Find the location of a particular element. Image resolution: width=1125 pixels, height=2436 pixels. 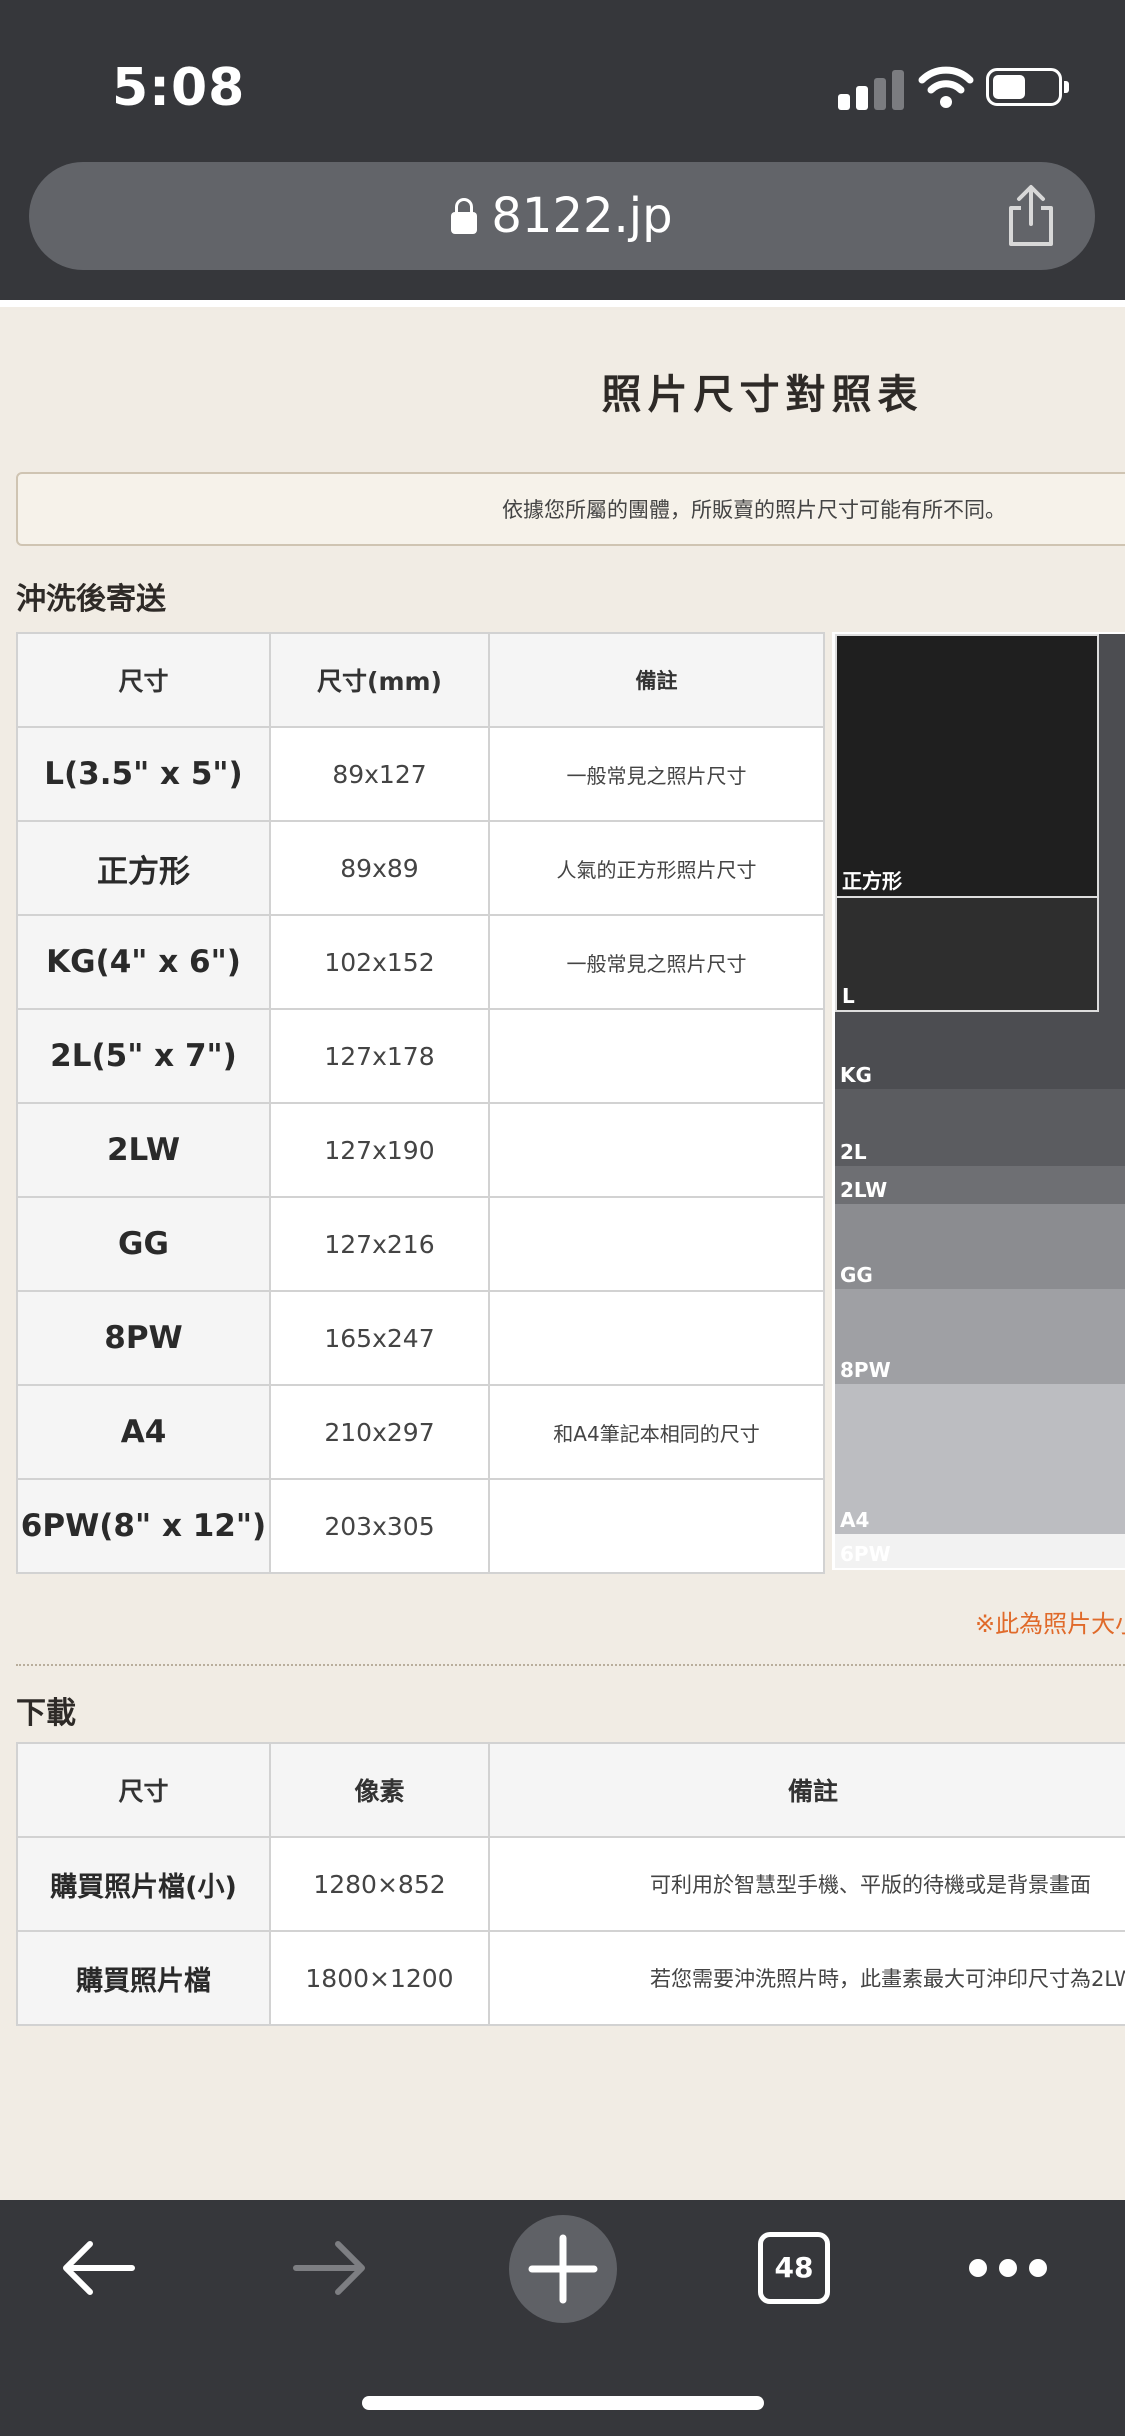

mm-cell: 127x178 is located at coordinates (379, 1056).